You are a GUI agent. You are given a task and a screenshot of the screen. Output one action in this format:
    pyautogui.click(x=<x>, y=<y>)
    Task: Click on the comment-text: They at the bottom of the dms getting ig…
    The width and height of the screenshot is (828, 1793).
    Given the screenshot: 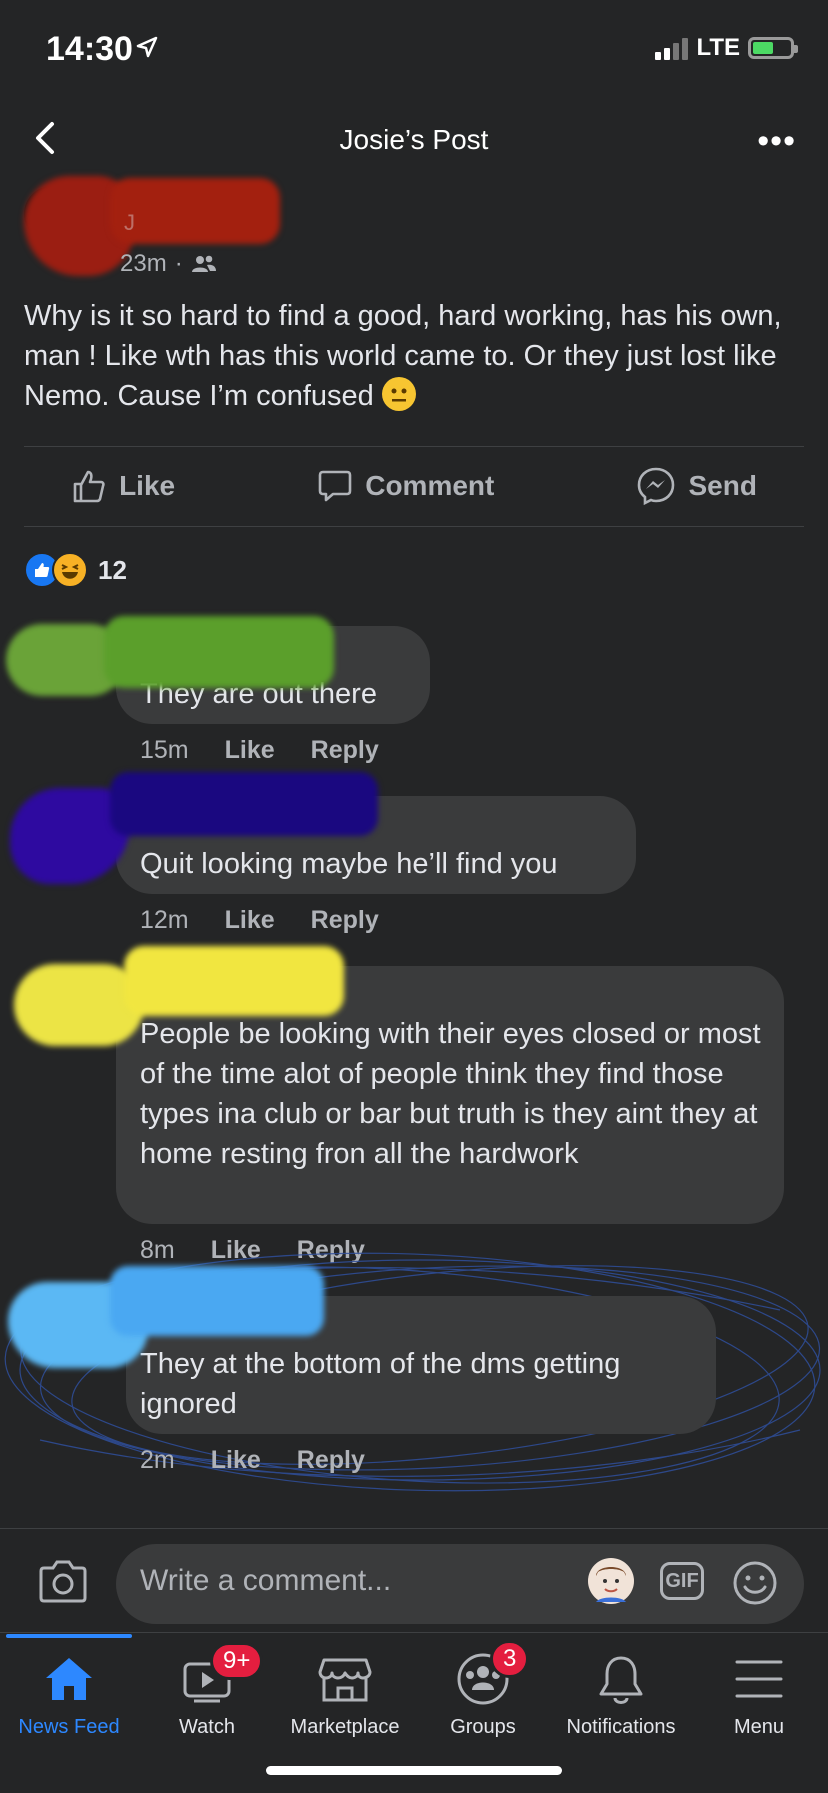 What is the action you would take?
    pyautogui.click(x=380, y=1384)
    